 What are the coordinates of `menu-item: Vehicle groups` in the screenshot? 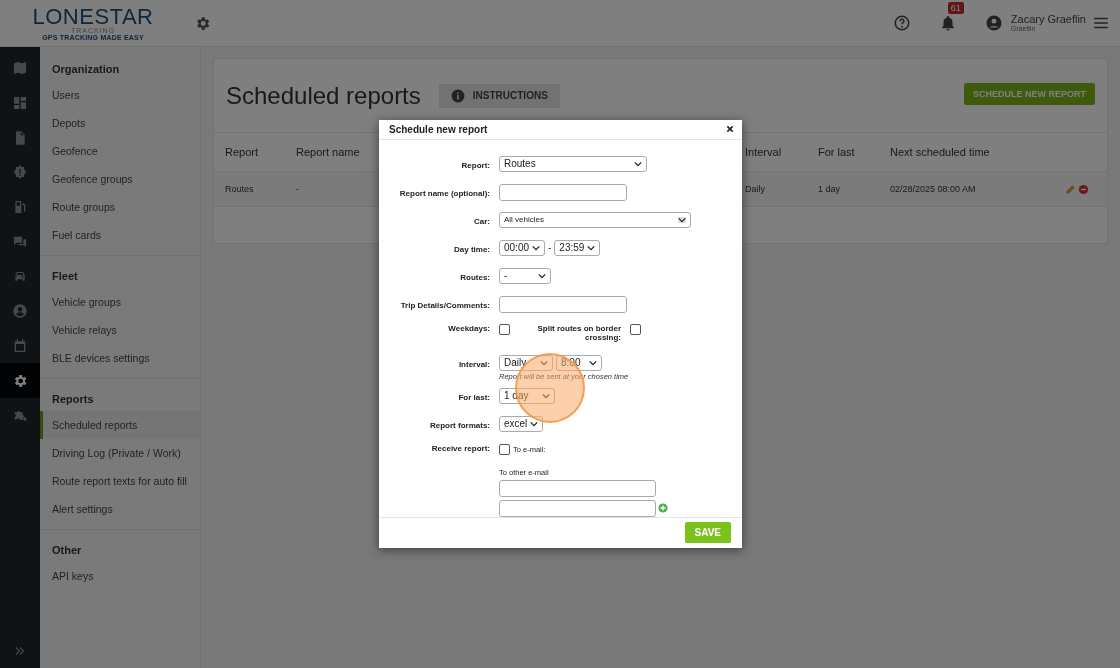 It's located at (120, 302).